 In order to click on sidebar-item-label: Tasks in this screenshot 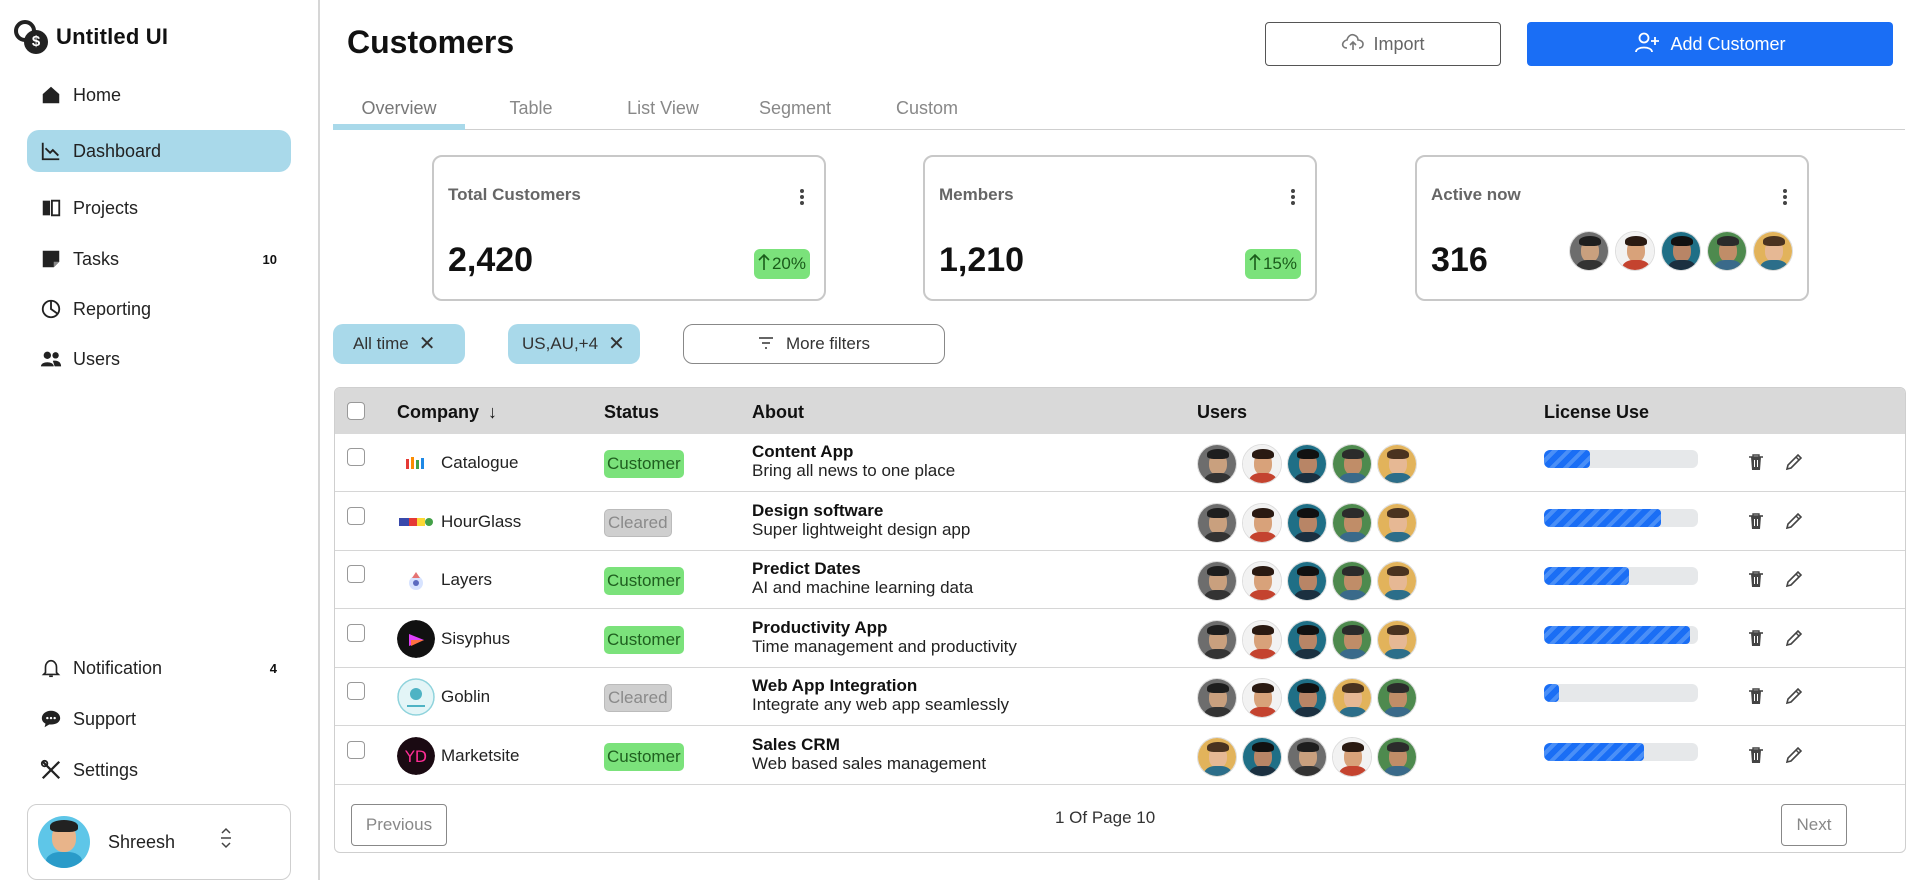, I will do `click(96, 258)`.